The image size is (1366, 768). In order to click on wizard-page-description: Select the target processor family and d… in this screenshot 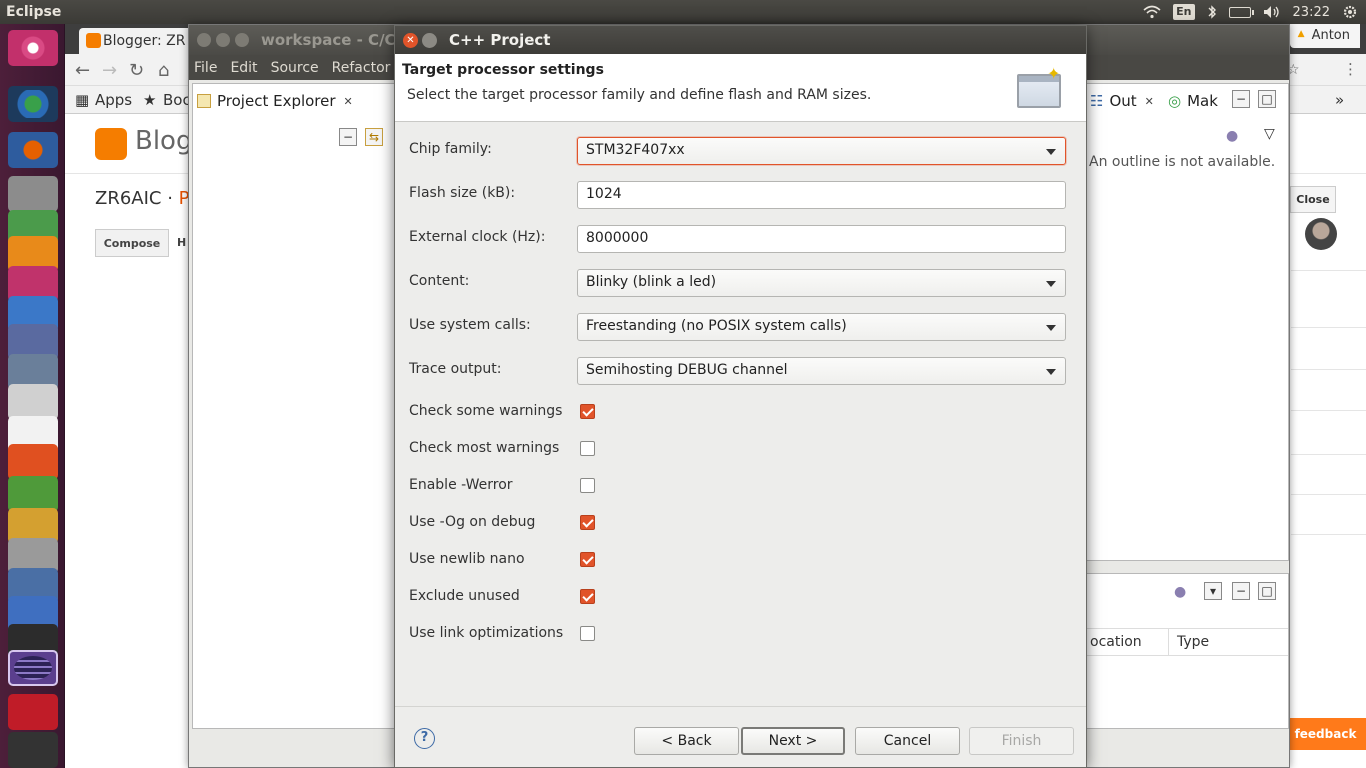, I will do `click(639, 95)`.